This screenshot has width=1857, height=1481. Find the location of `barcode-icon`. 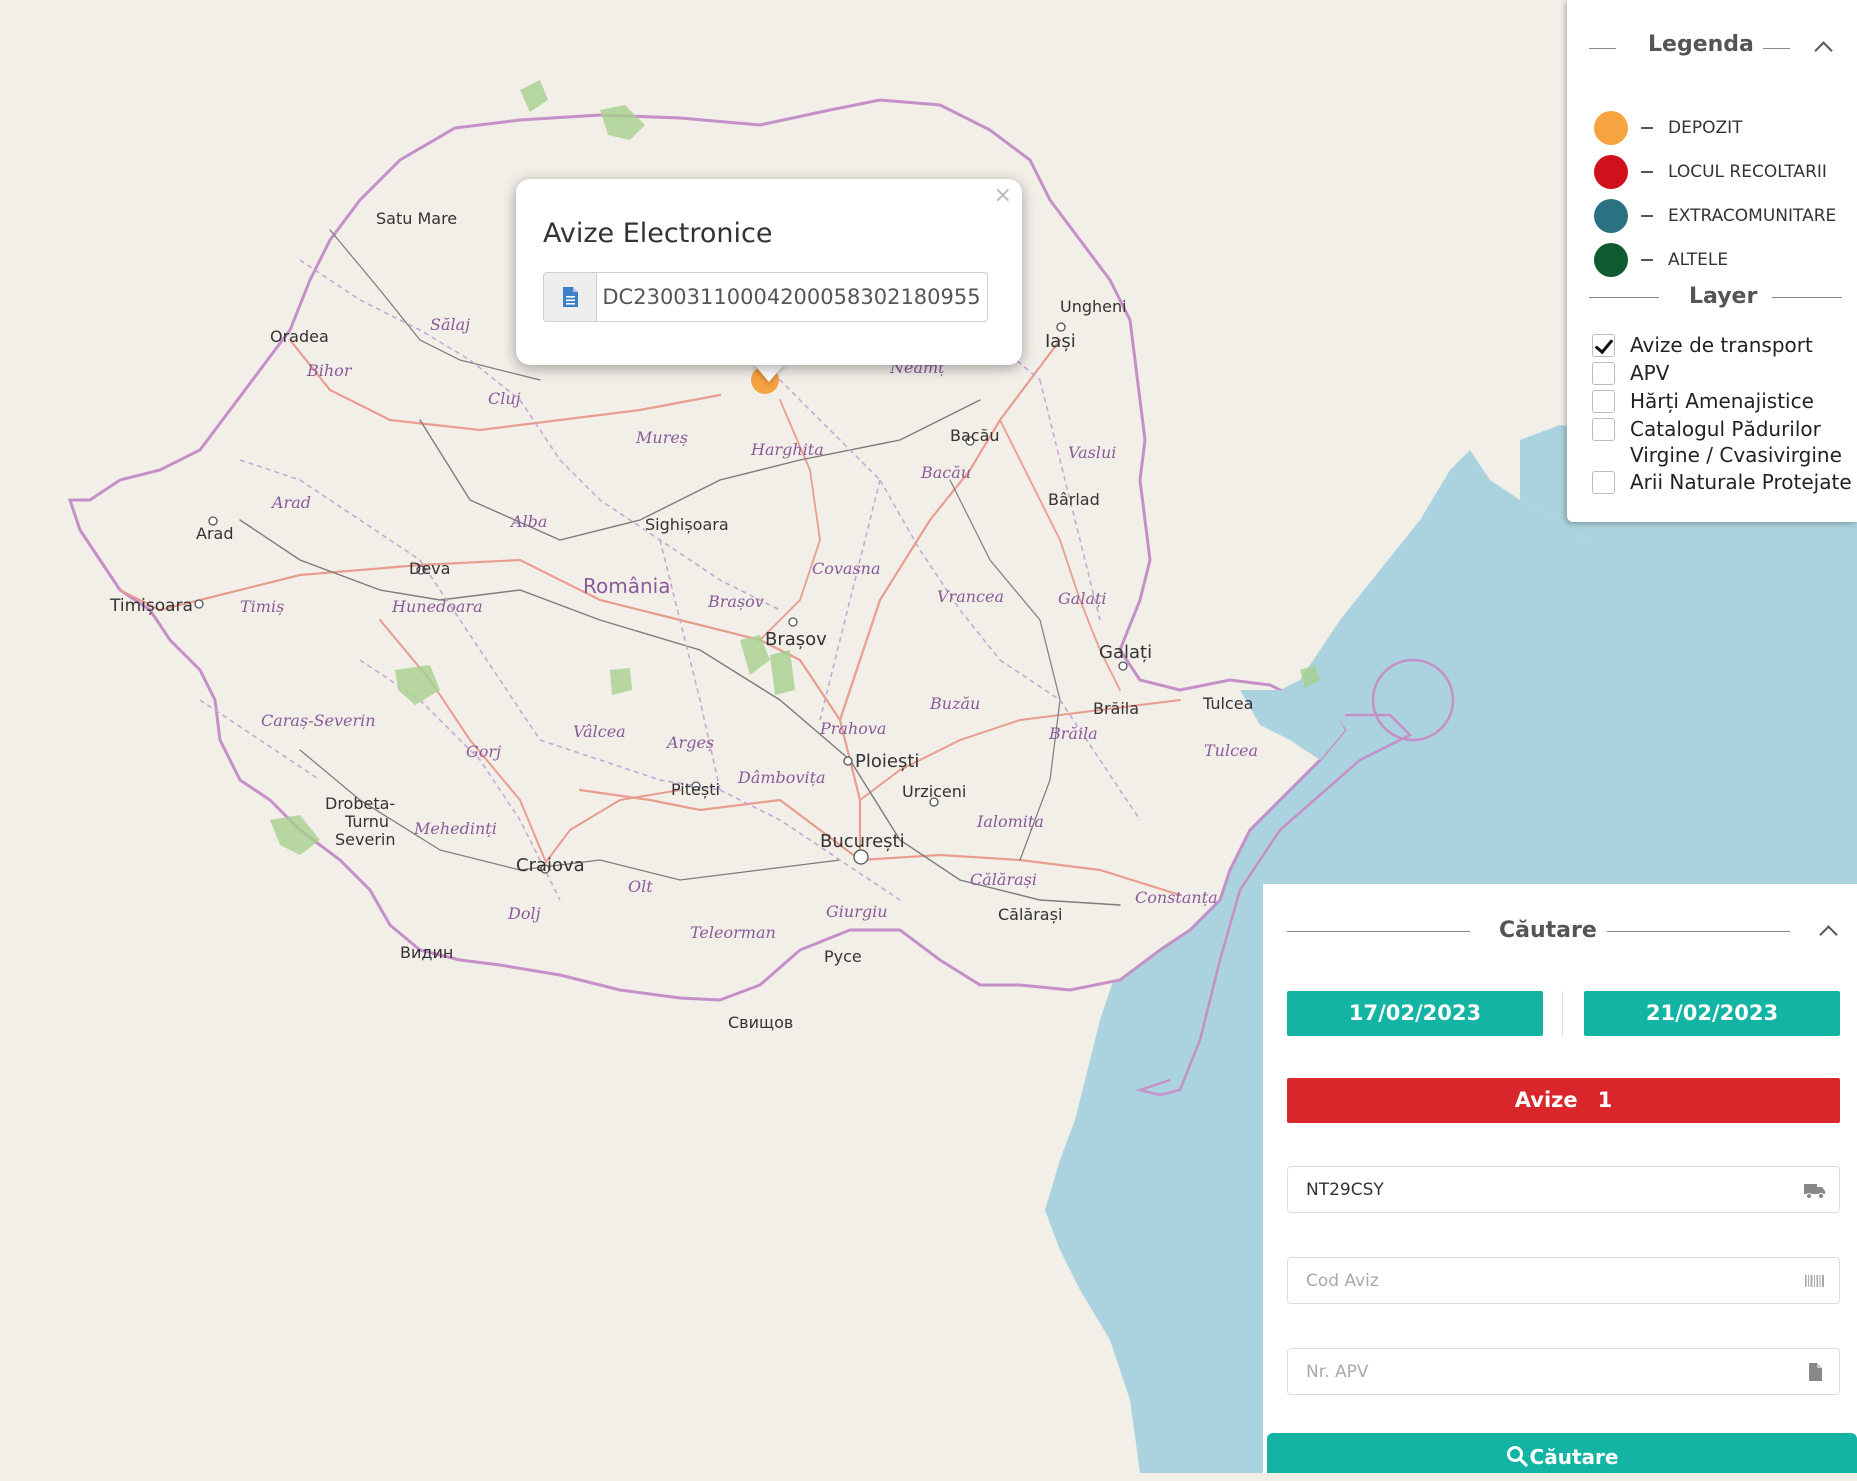

barcode-icon is located at coordinates (1814, 1281).